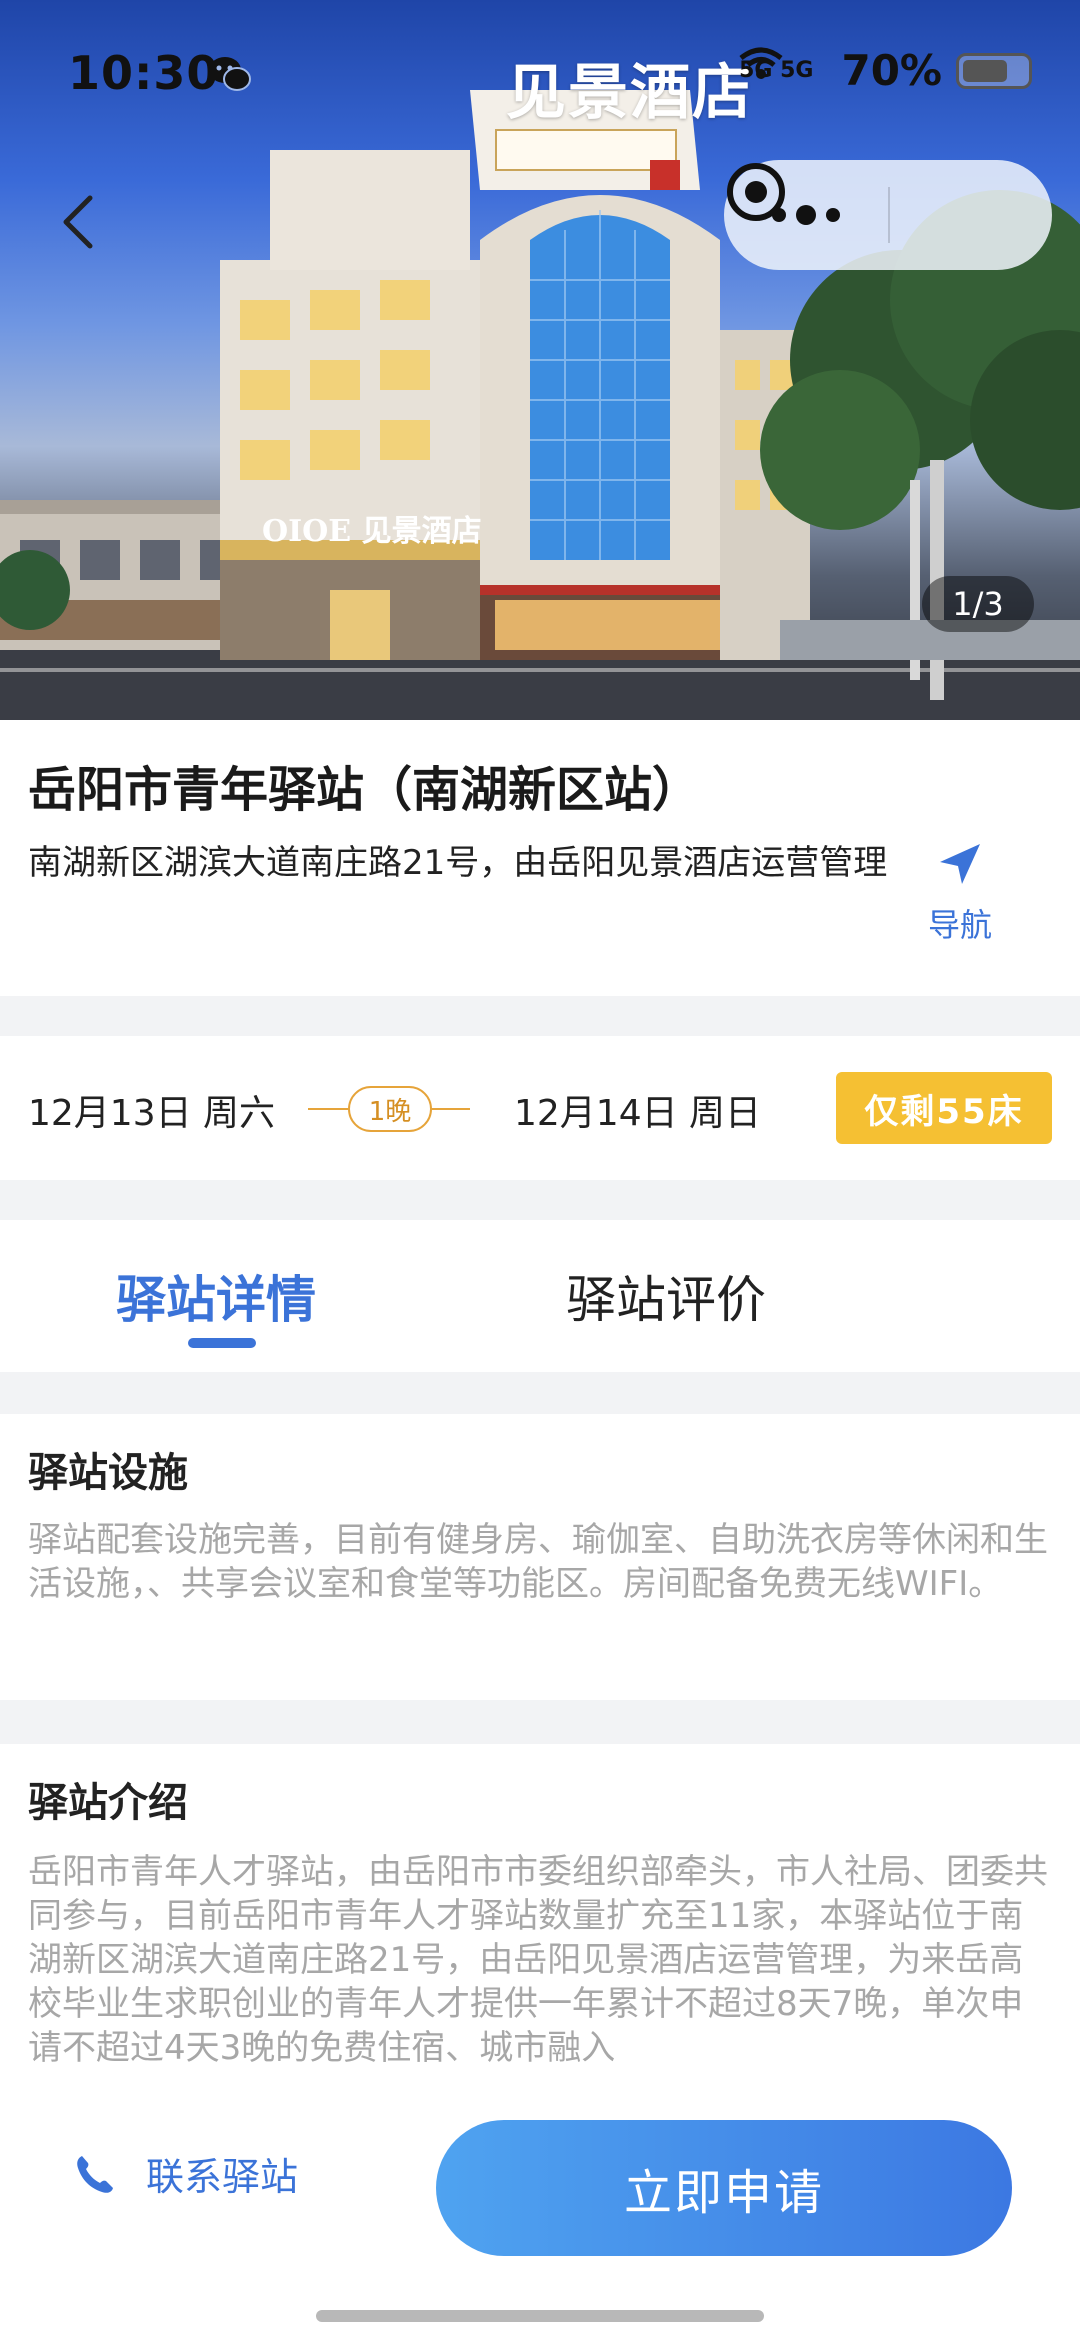 Image resolution: width=1080 pixels, height=2345 pixels. Describe the element at coordinates (222, 2177) in the screenshot. I see `contact-station-label: 联系驿站` at that location.